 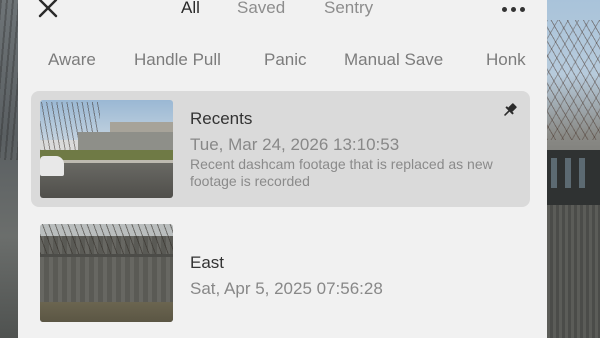 What do you see at coordinates (207, 262) in the screenshot?
I see `clip-title: East` at bounding box center [207, 262].